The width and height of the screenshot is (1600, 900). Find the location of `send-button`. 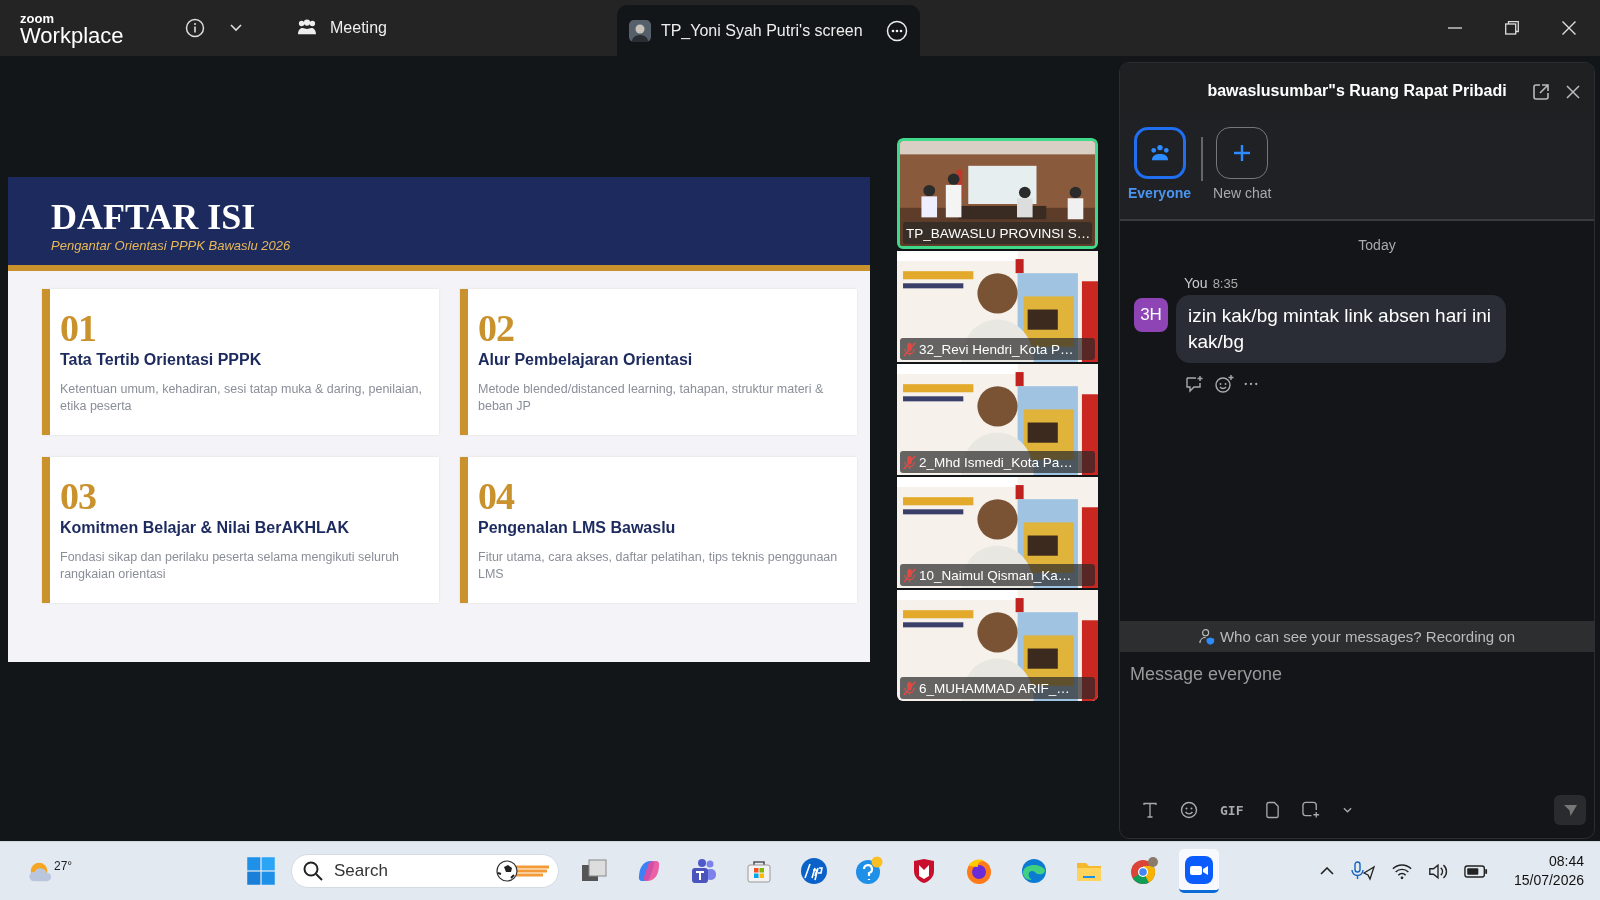

send-button is located at coordinates (1570, 810).